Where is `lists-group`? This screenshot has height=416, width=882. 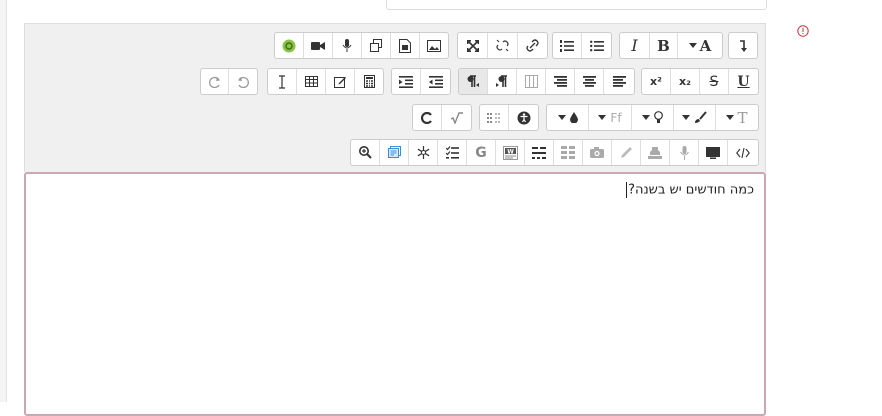 lists-group is located at coordinates (582, 45).